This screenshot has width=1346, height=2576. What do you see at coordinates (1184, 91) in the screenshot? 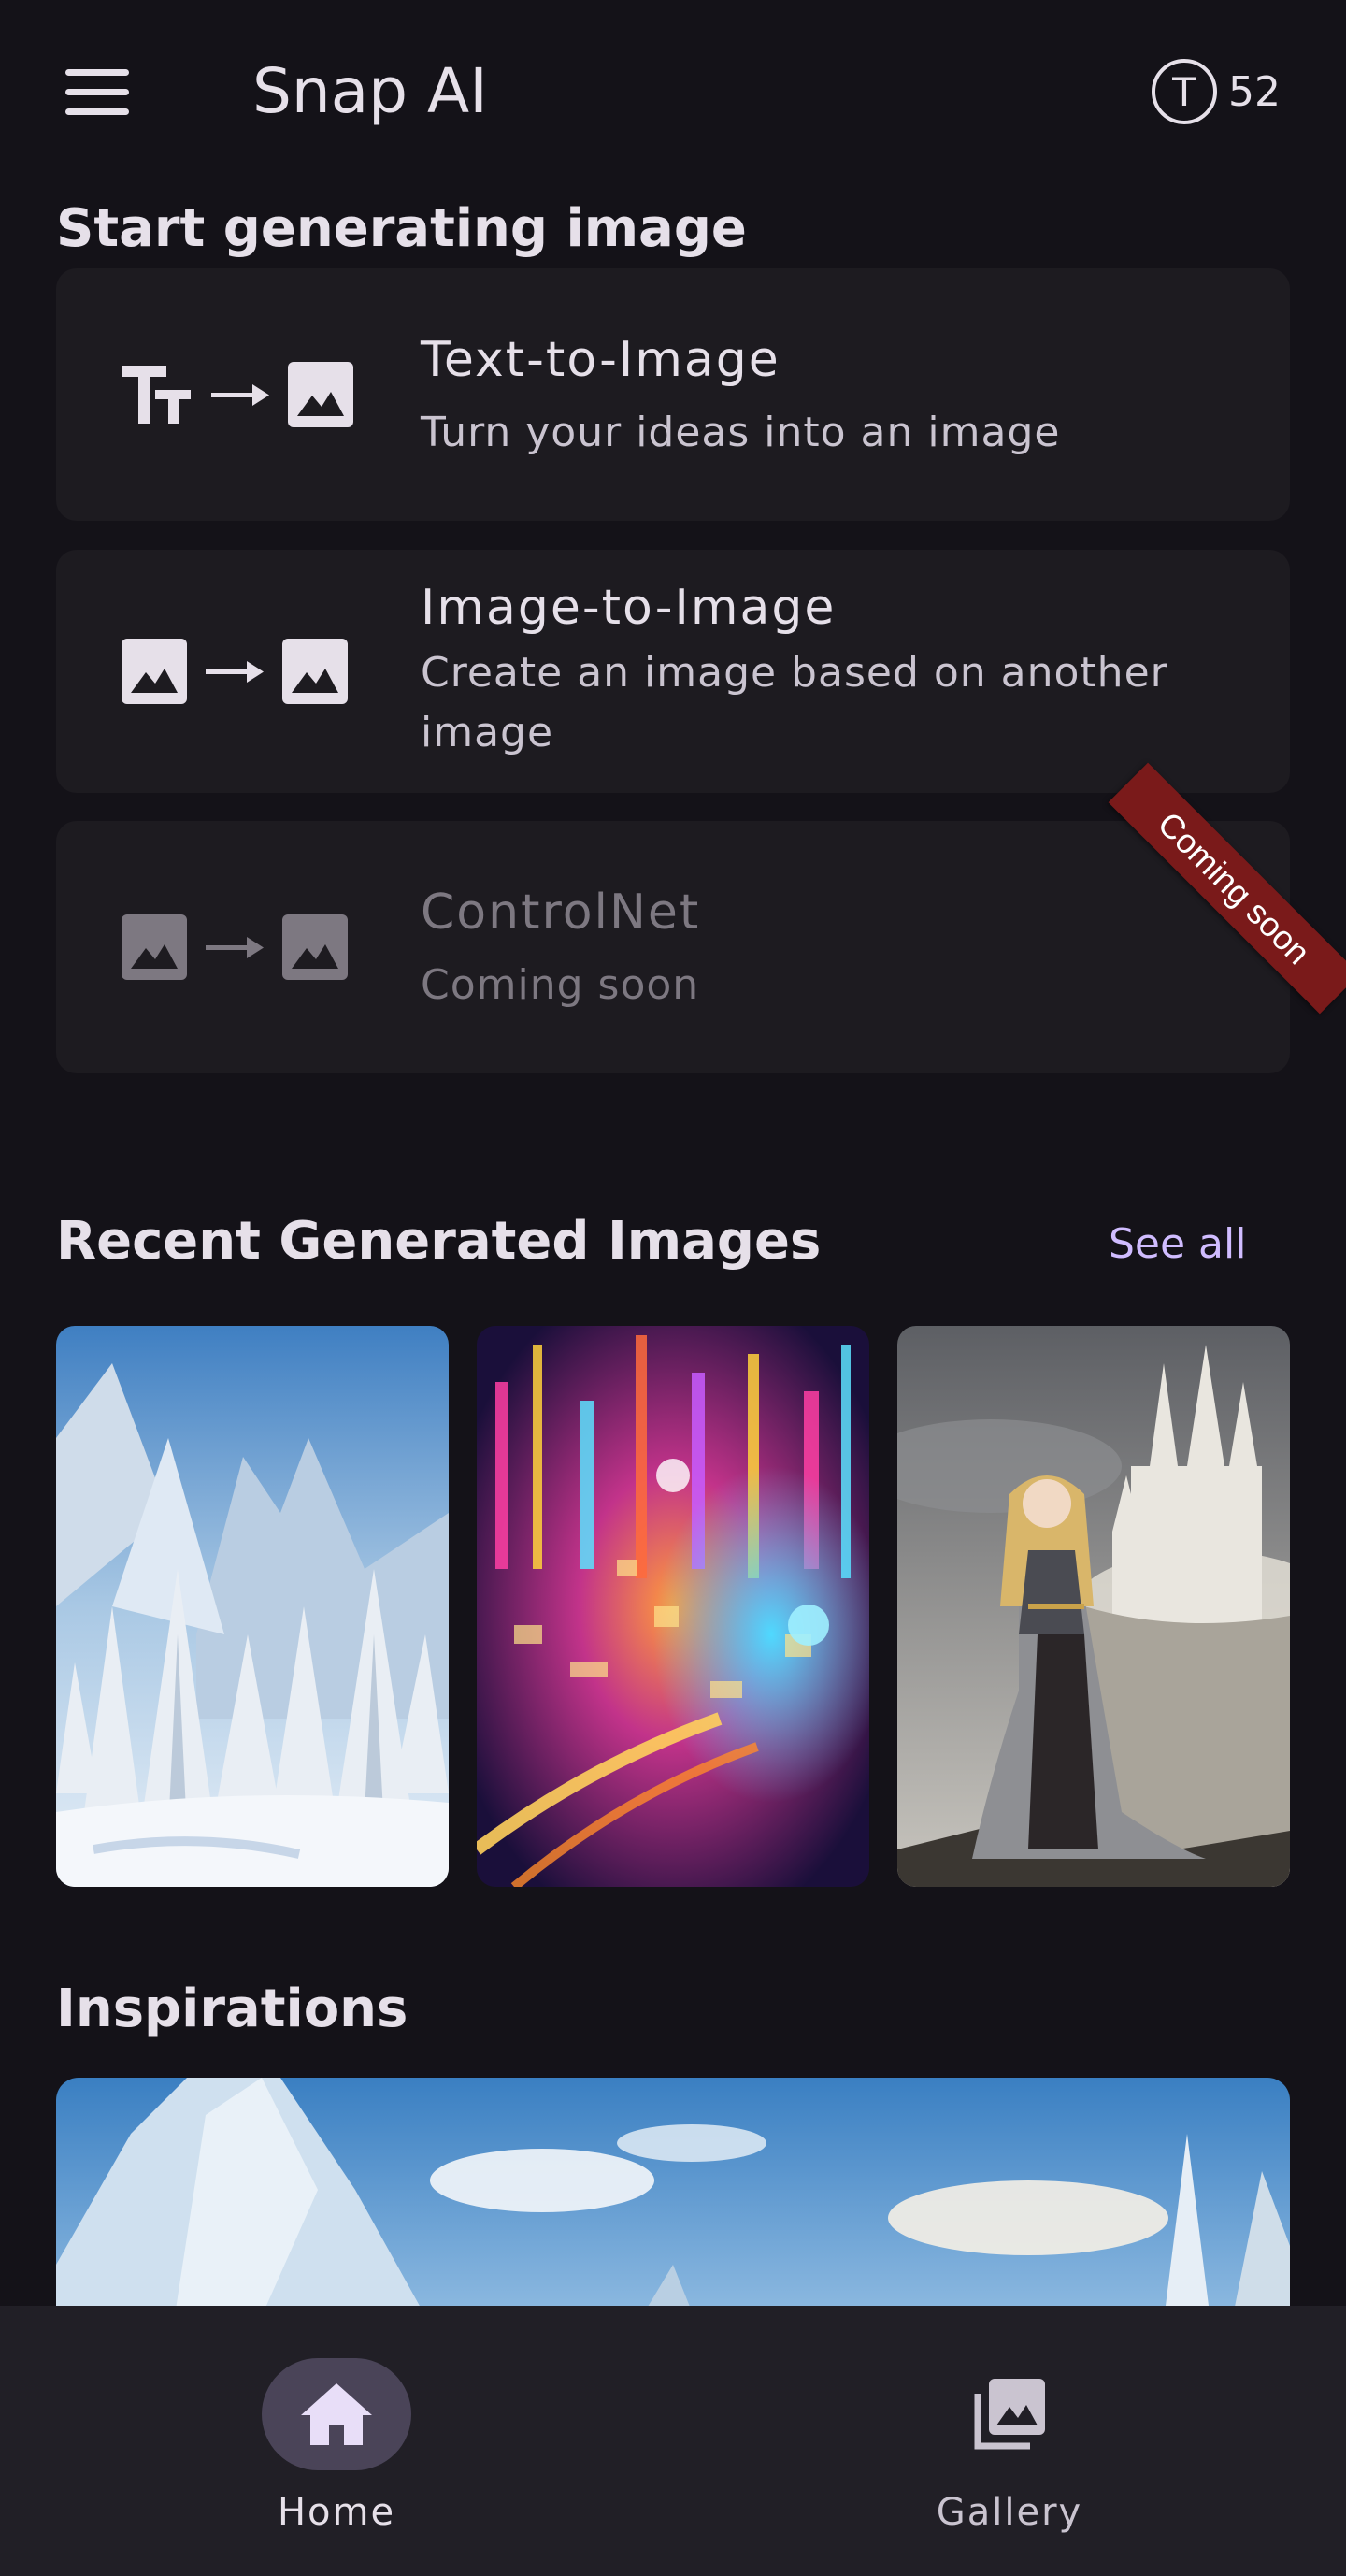
I see `token-icon: T` at bounding box center [1184, 91].